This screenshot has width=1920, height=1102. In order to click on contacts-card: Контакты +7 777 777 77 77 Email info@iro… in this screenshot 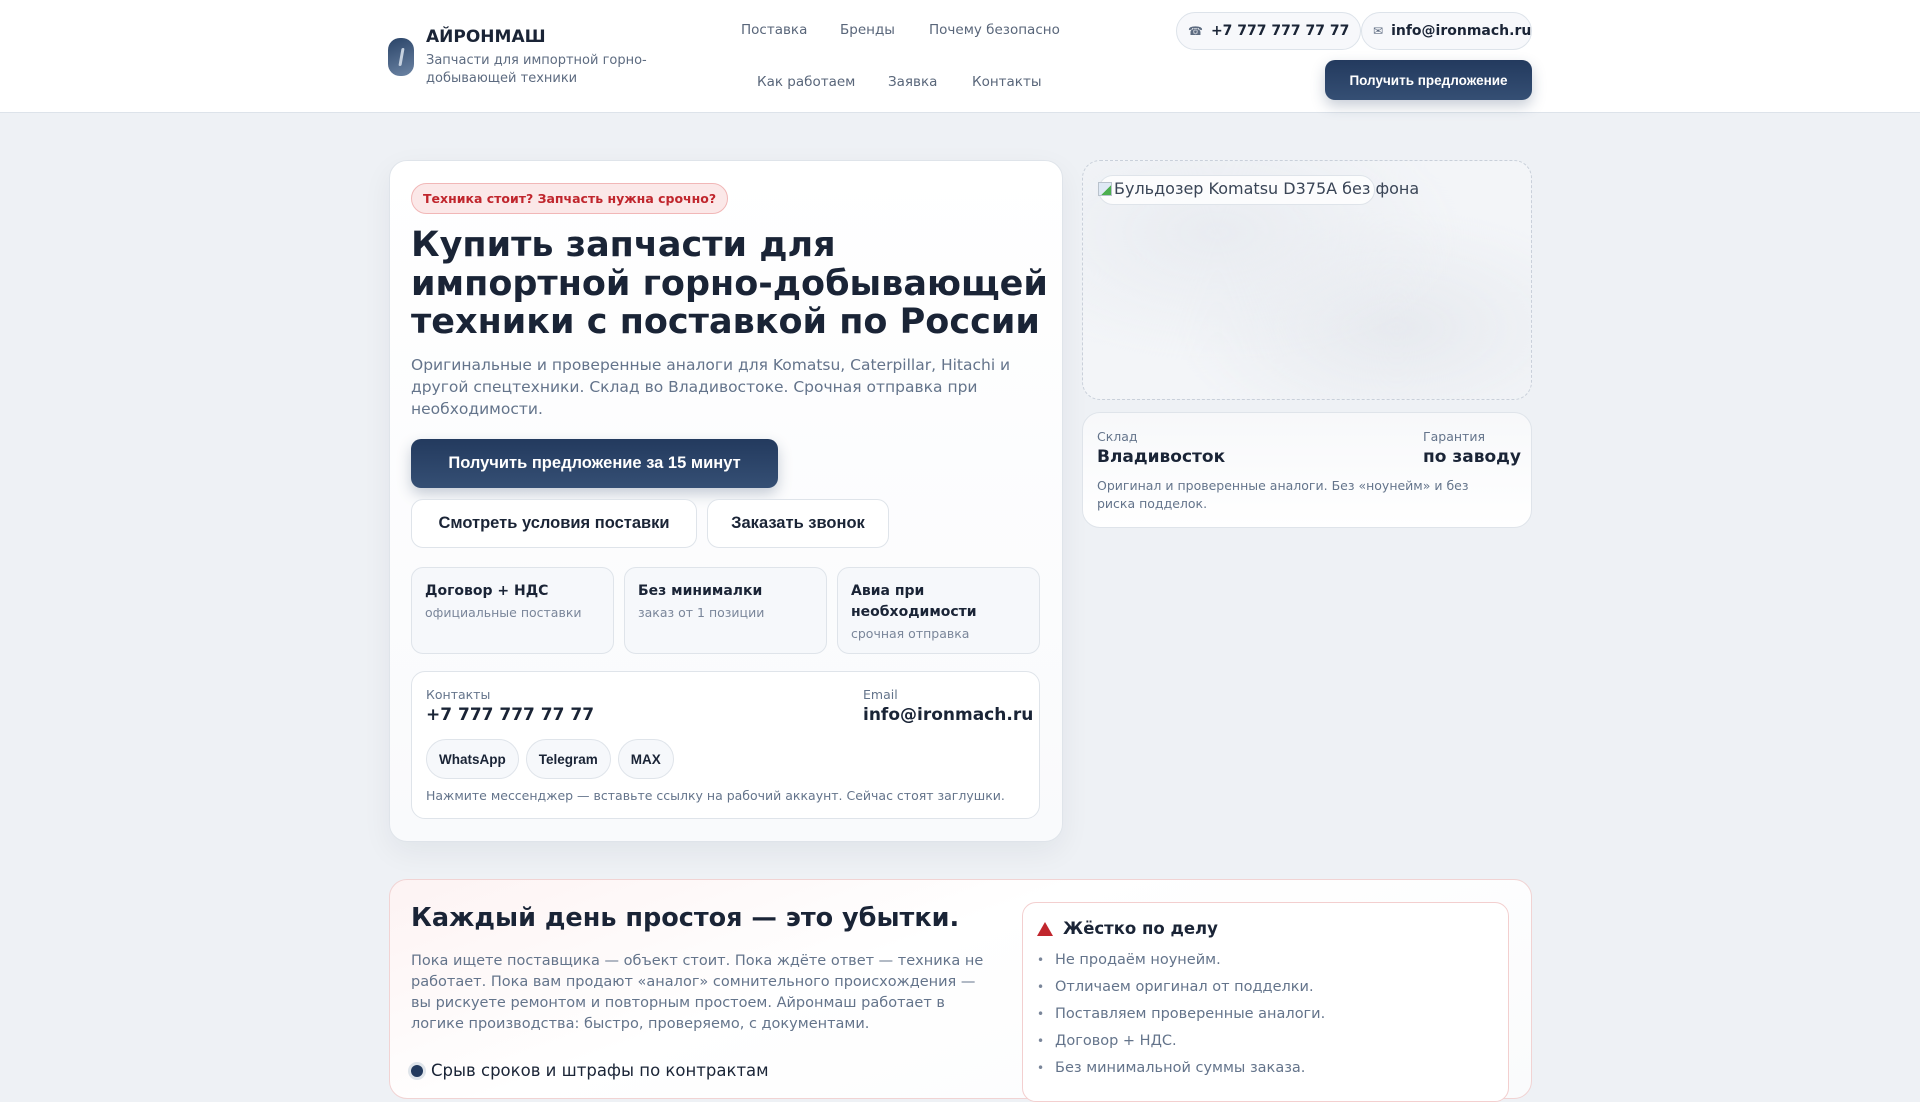, I will do `click(725, 745)`.